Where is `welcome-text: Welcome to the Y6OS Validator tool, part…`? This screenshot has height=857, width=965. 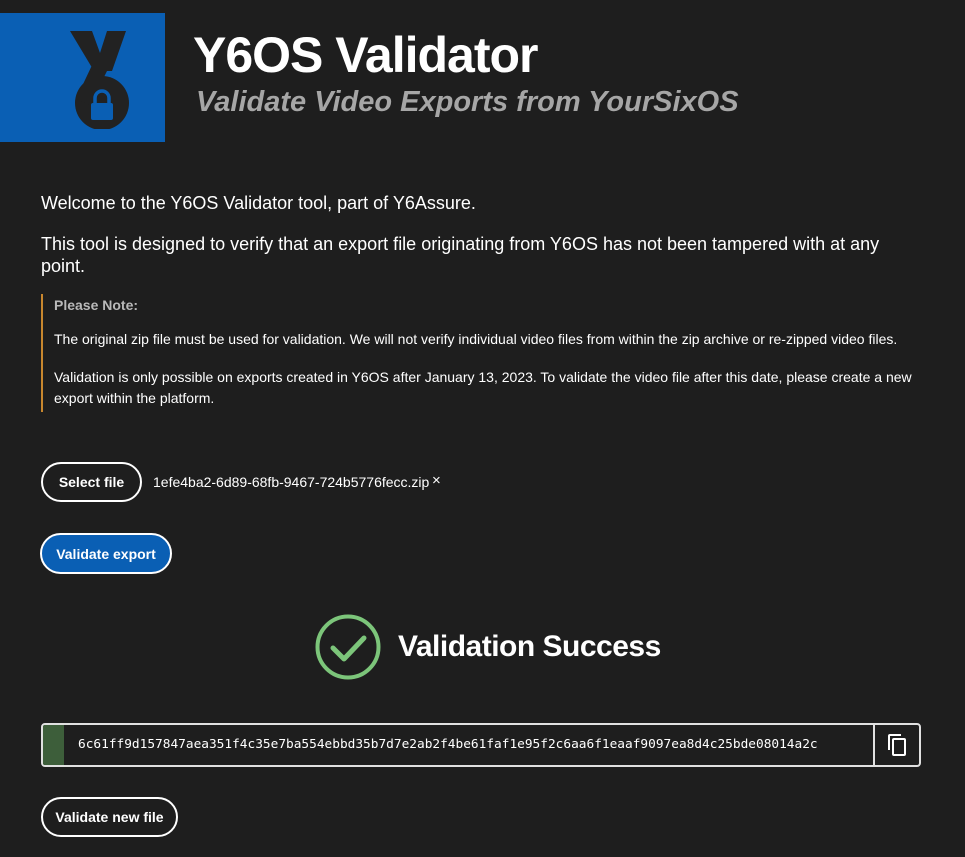 welcome-text: Welcome to the Y6OS Validator tool, part… is located at coordinates (258, 203).